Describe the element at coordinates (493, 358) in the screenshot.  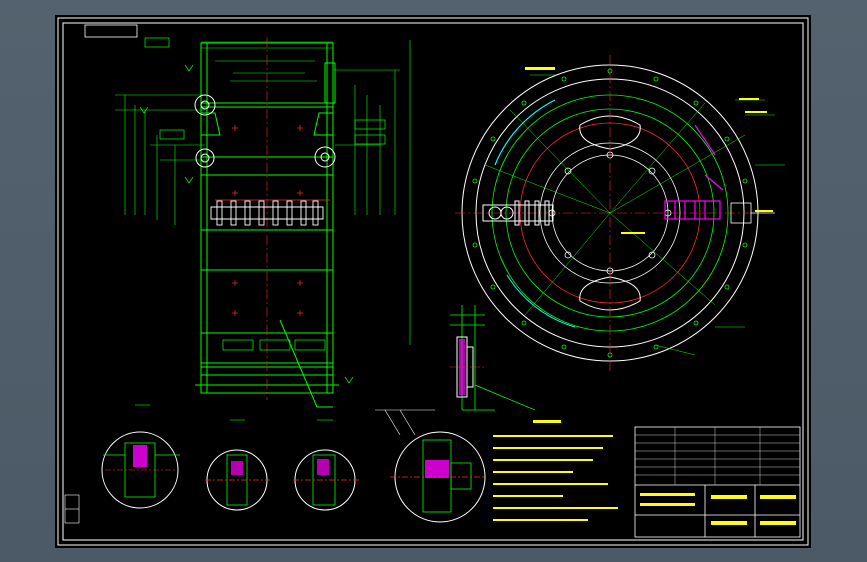
I see `side-profile-view` at that location.